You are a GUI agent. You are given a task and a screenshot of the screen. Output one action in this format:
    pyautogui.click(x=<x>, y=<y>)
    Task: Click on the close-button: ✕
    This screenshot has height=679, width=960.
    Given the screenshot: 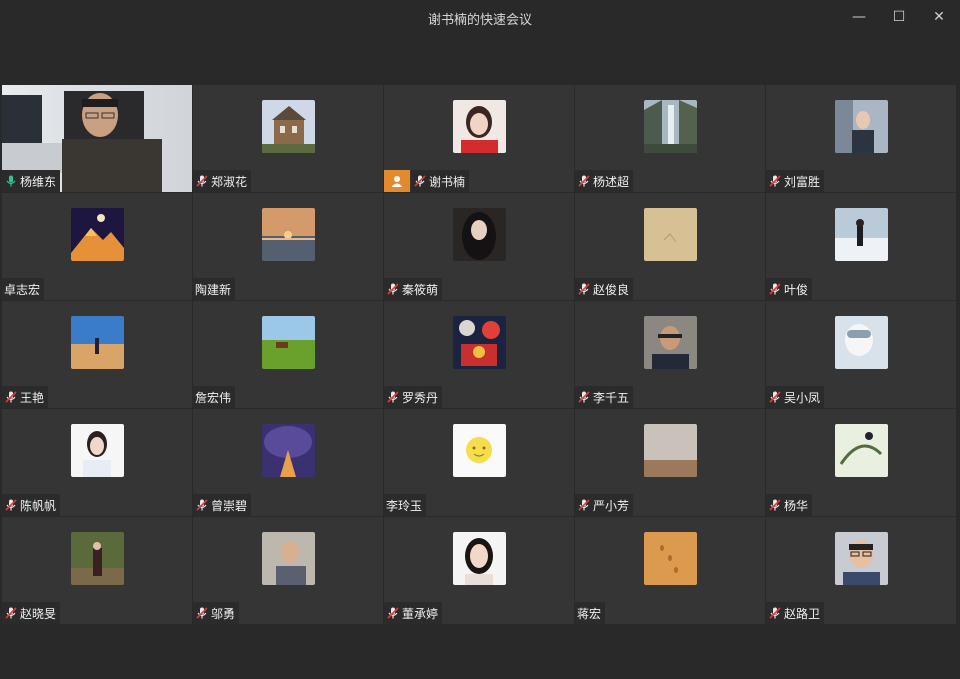 What is the action you would take?
    pyautogui.click(x=939, y=17)
    